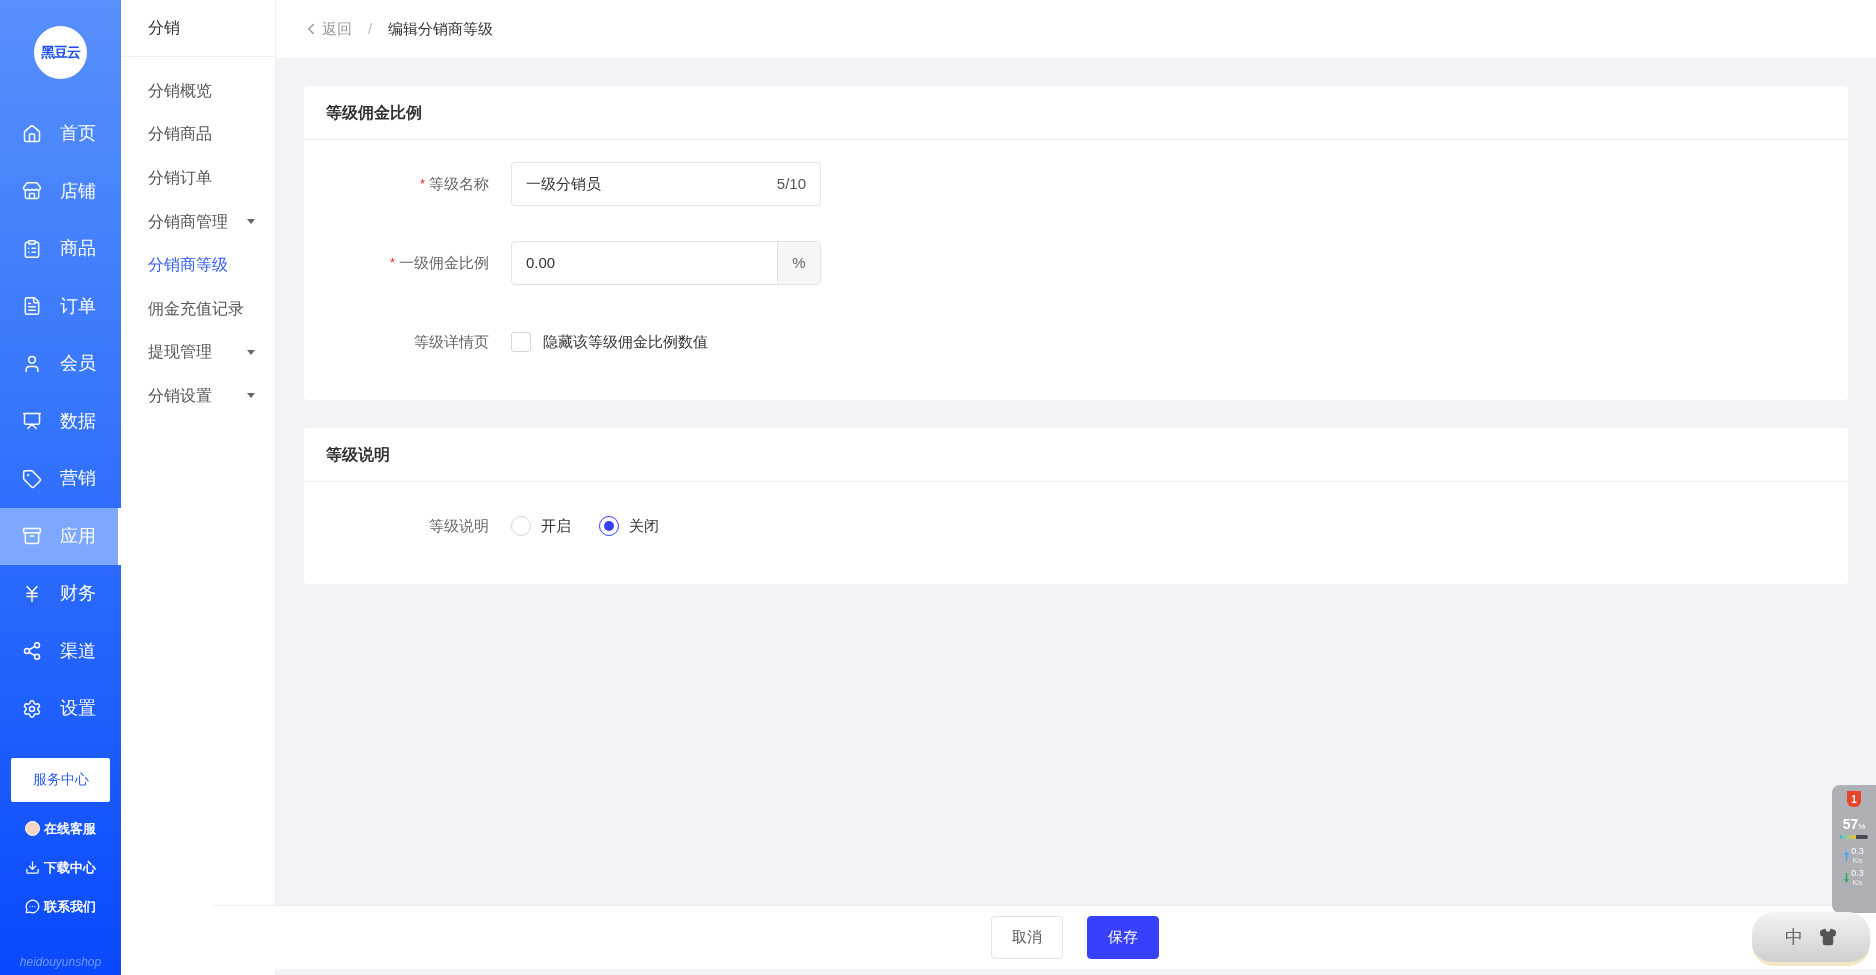 This screenshot has height=975, width=1876. Describe the element at coordinates (198, 396) in the screenshot. I see `sub-nav-item: 分销设置` at that location.